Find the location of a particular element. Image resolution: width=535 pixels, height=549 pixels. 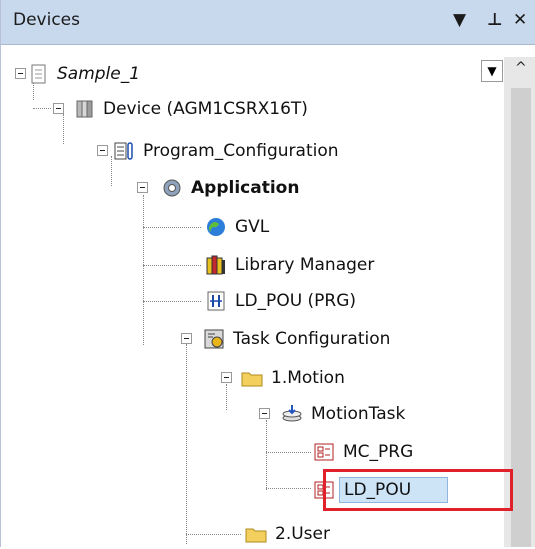

tree-node-user-folder: 2.User is located at coordinates (287, 534).